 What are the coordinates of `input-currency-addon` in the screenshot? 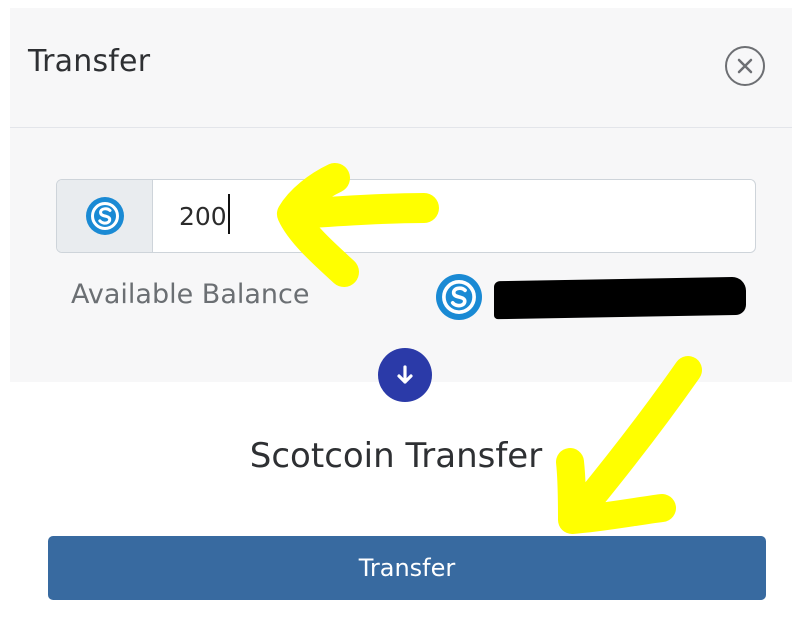 It's located at (105, 216).